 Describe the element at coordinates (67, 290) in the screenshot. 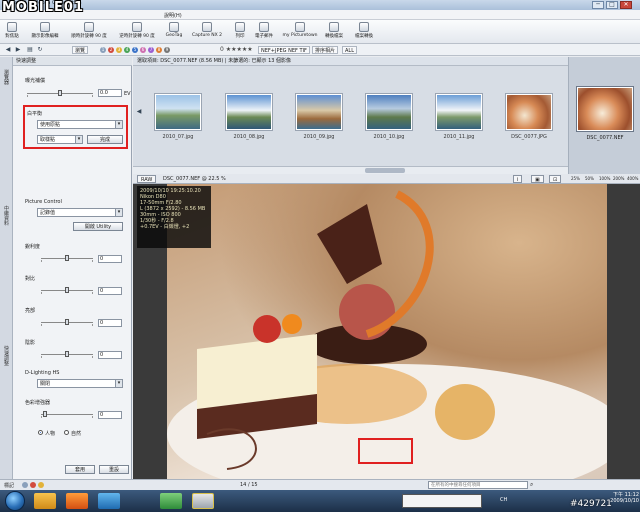

I see `contrast-slider` at that location.